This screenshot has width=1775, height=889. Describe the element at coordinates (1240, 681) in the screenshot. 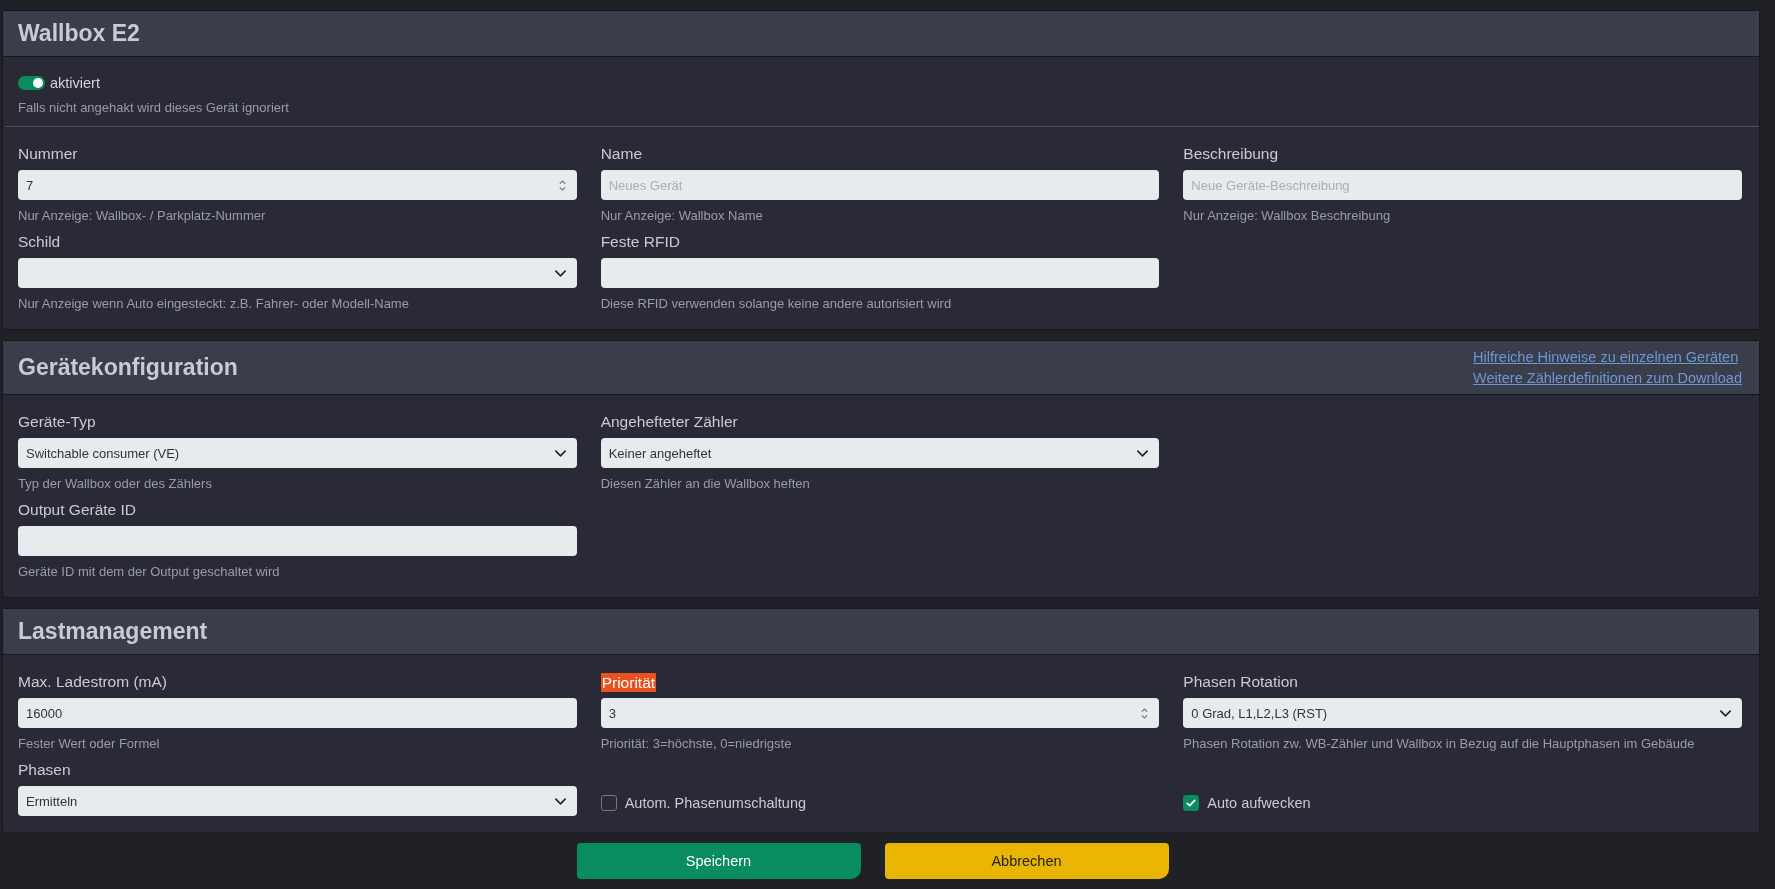

I see `field-label: Phasen Rotation` at that location.